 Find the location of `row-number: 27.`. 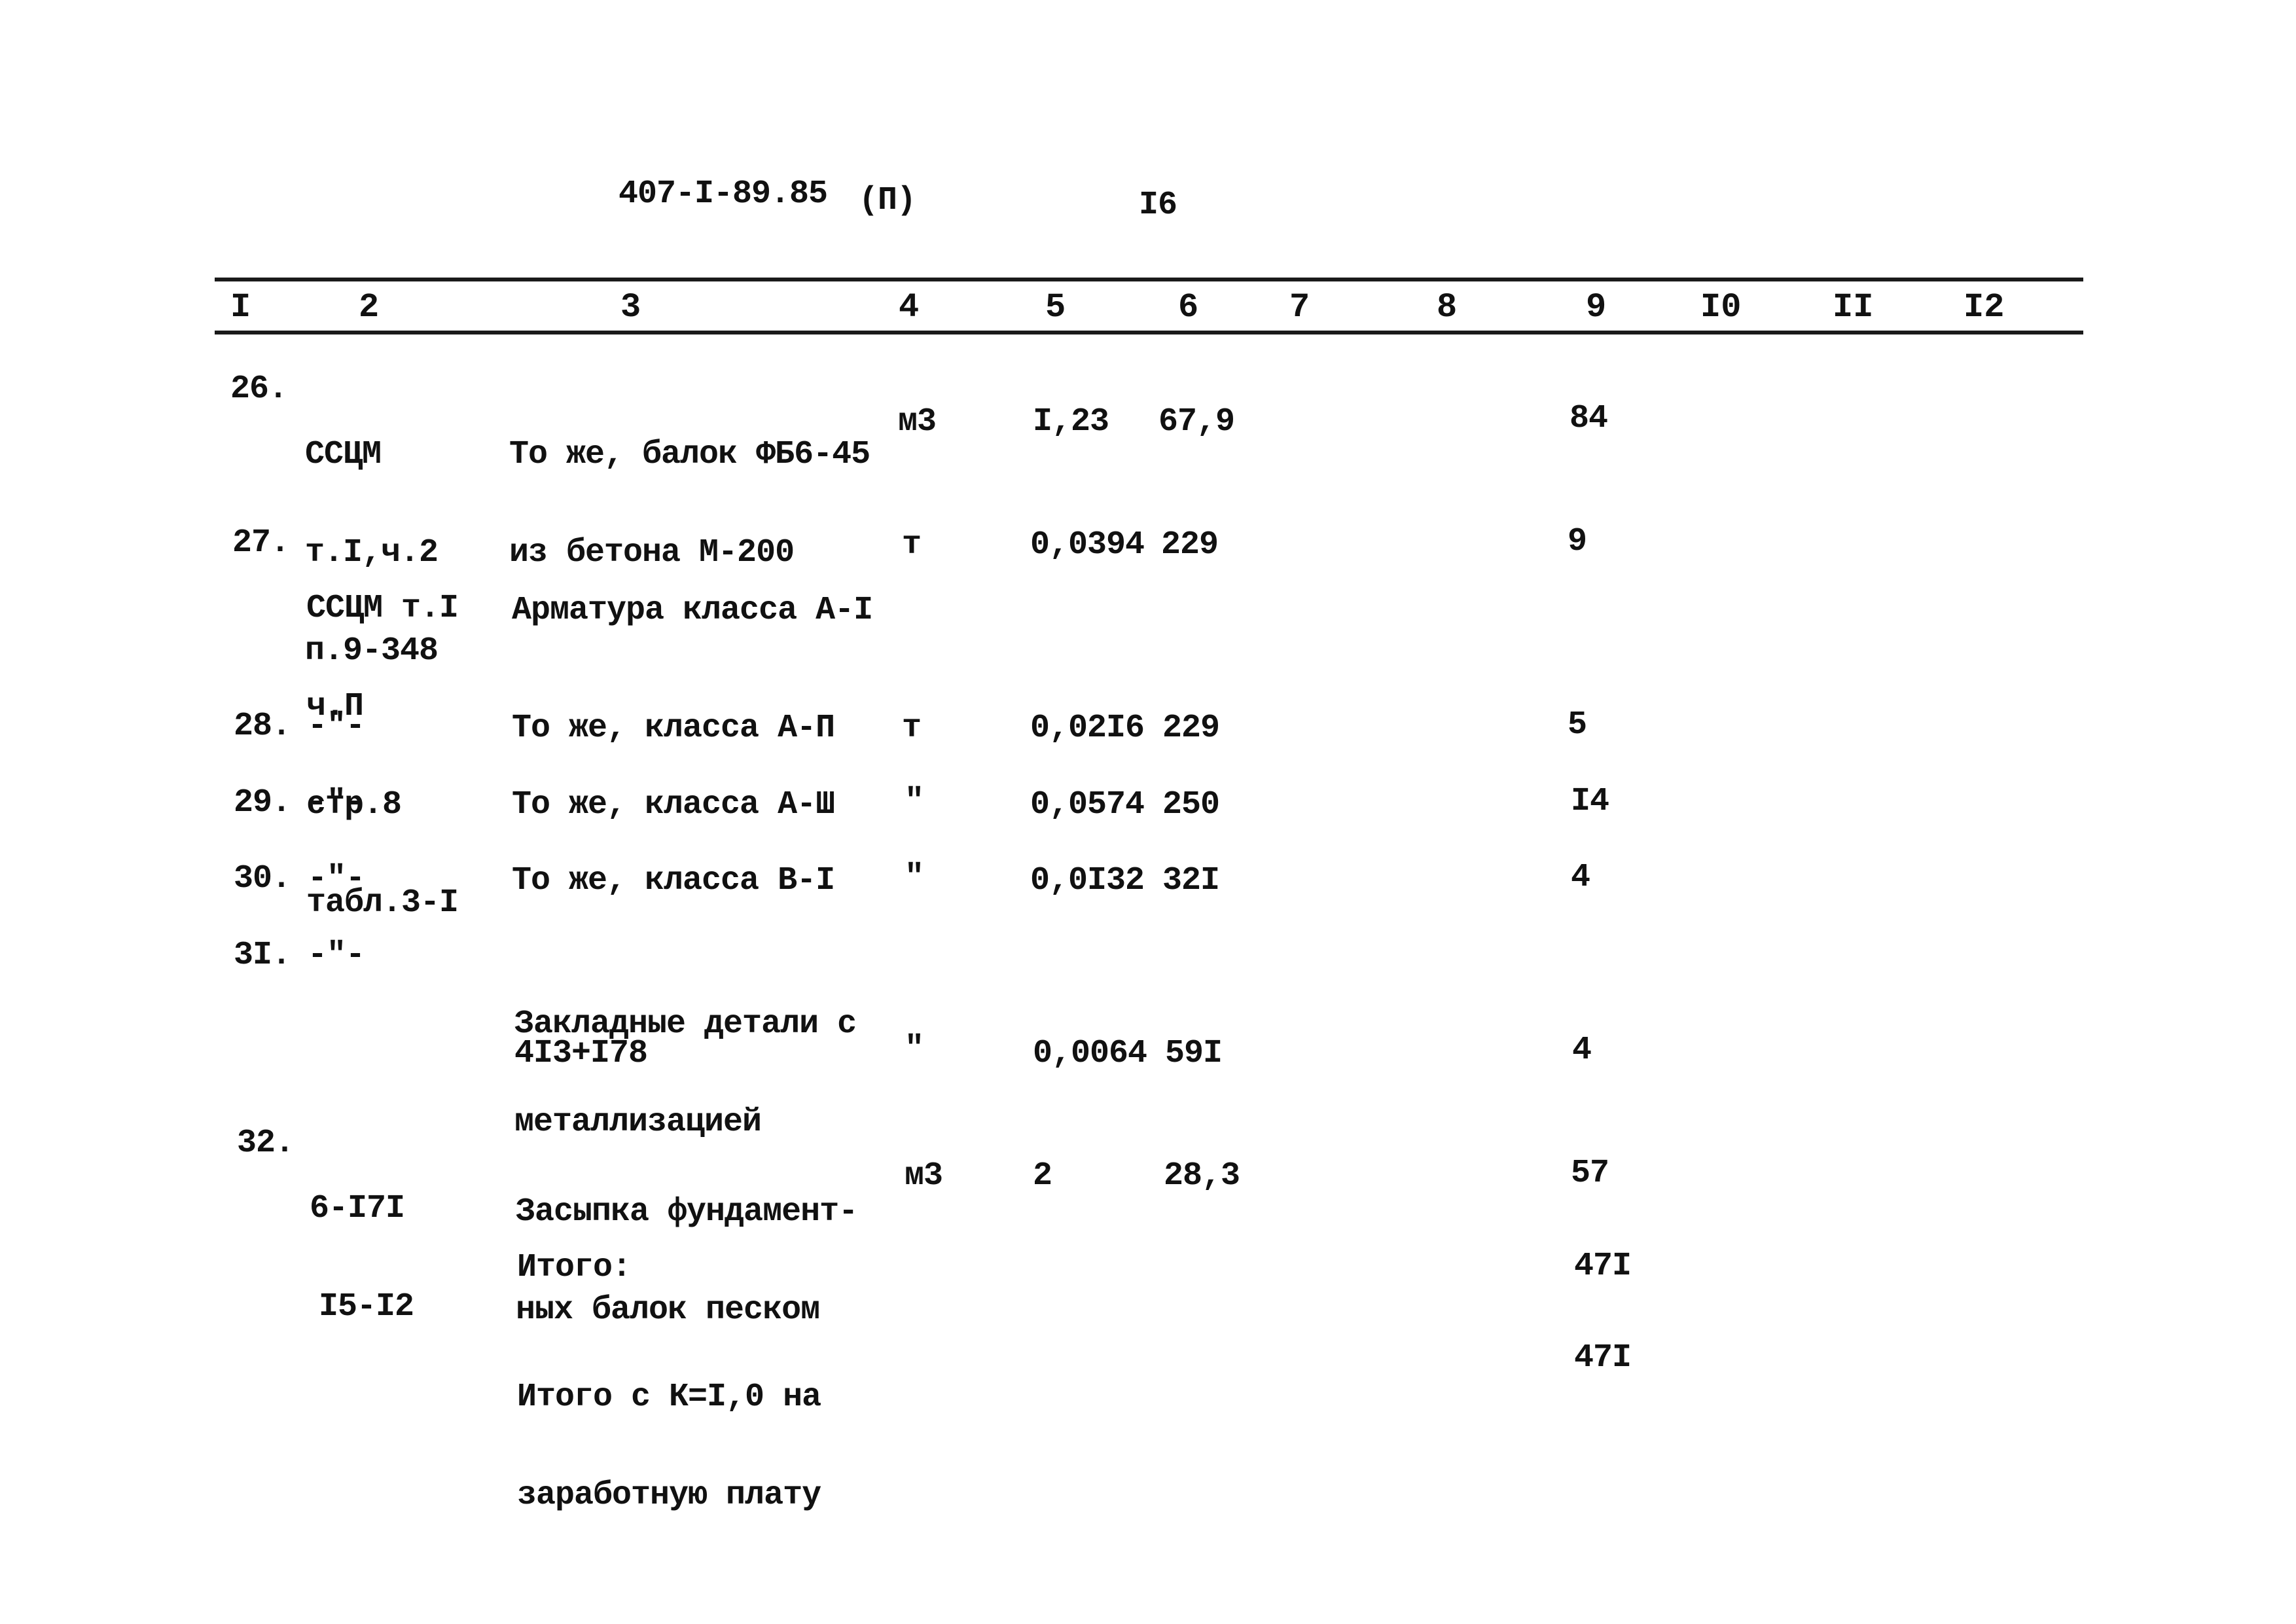

row-number: 27. is located at coordinates (261, 543).